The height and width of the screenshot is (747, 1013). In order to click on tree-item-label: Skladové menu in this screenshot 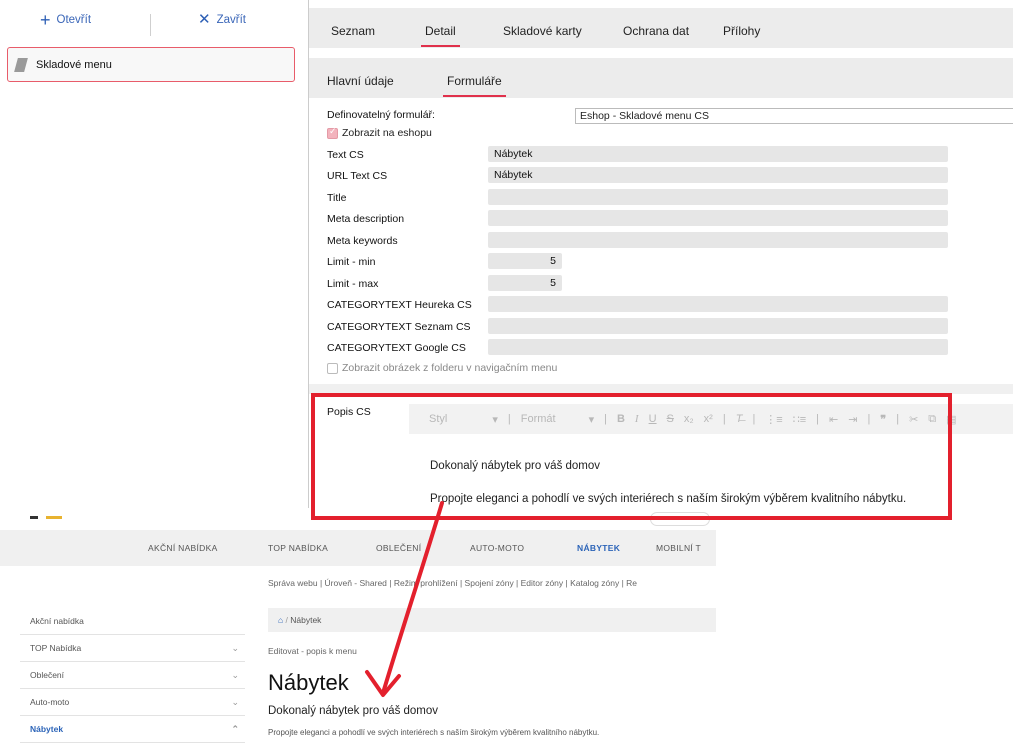, I will do `click(74, 64)`.